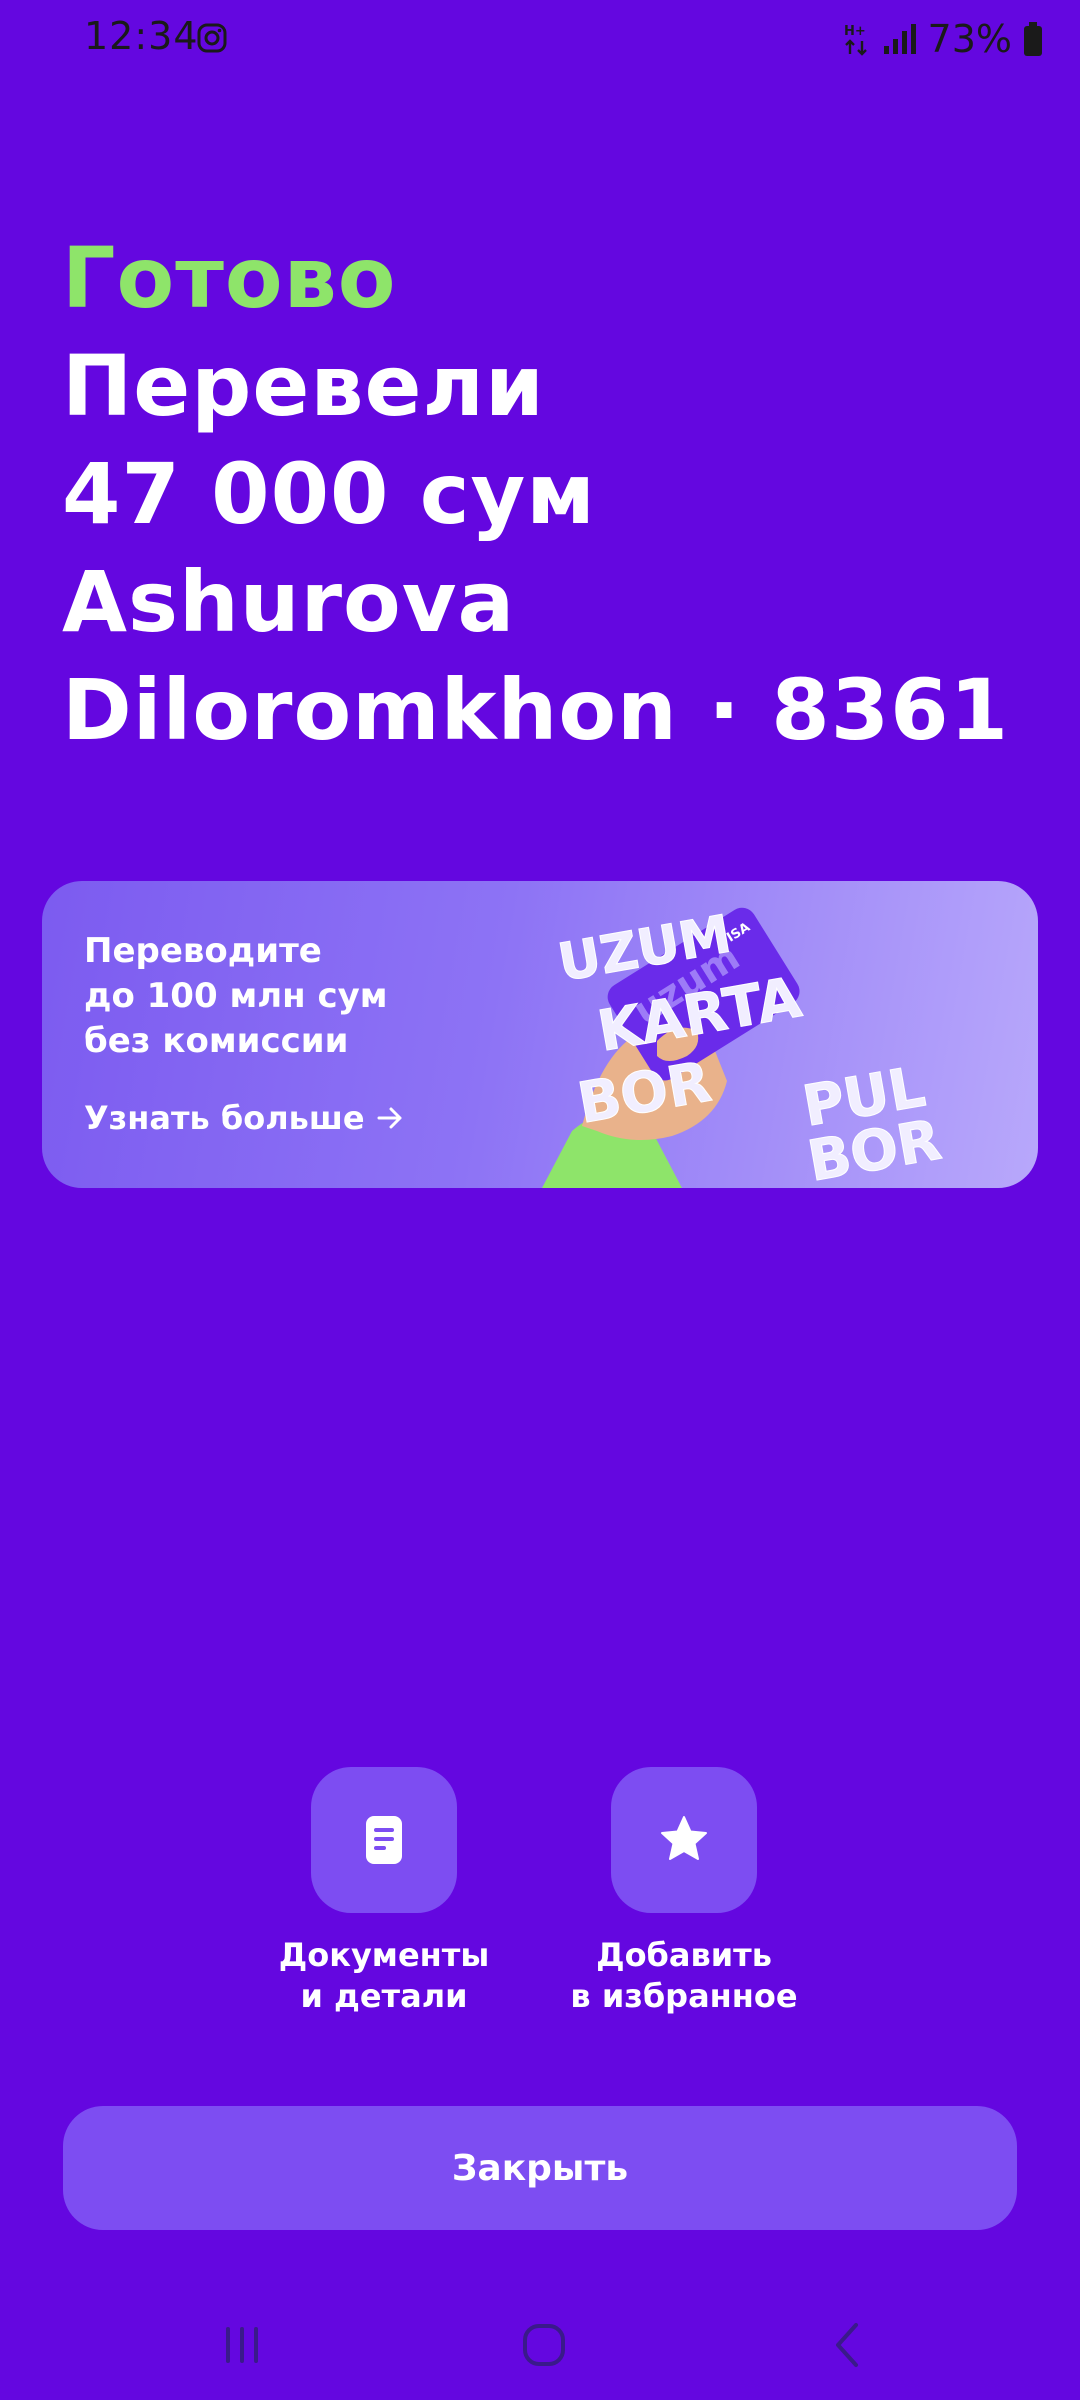 This screenshot has width=1080, height=2400. I want to click on network-type-label: H+, so click(855, 31).